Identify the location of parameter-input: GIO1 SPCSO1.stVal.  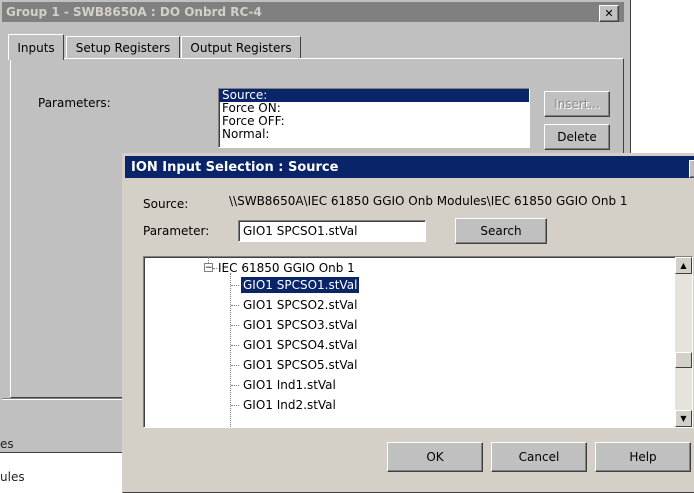
(332, 231).